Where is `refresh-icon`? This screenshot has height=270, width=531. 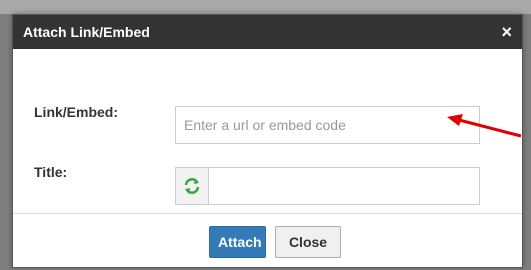
refresh-icon is located at coordinates (192, 186).